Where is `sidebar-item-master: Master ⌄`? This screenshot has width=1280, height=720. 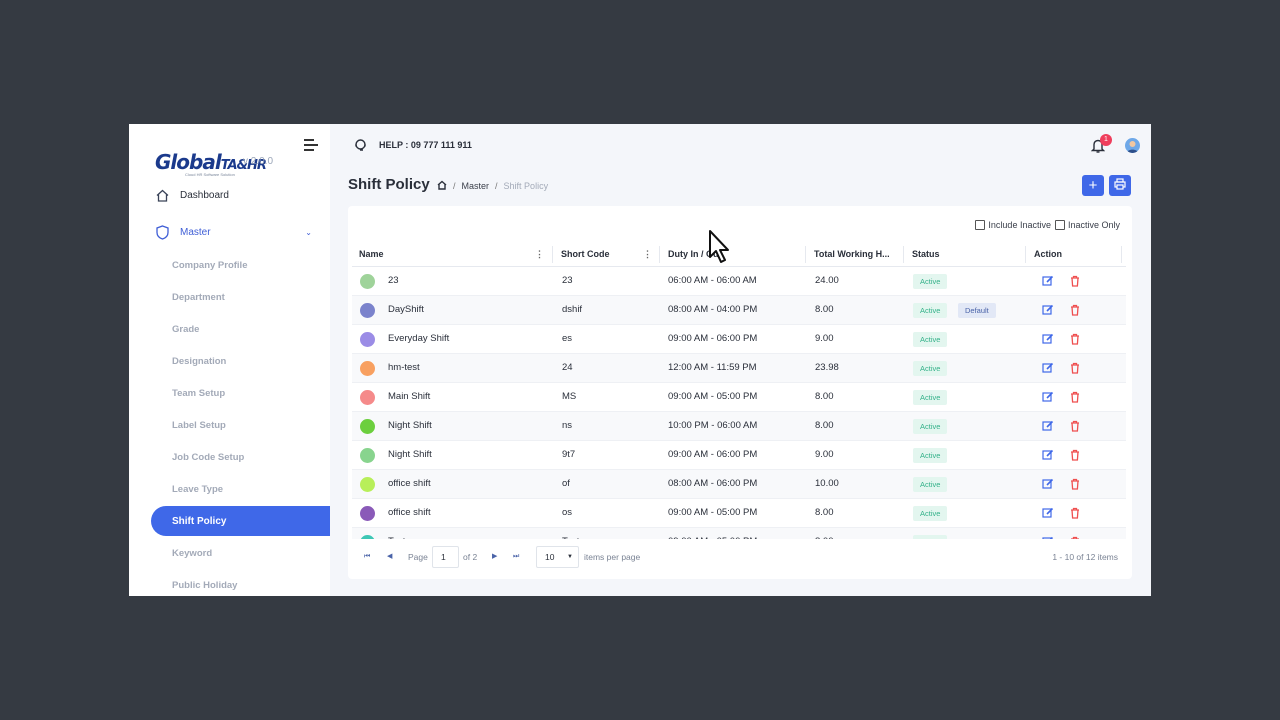 sidebar-item-master: Master ⌄ is located at coordinates (229, 232).